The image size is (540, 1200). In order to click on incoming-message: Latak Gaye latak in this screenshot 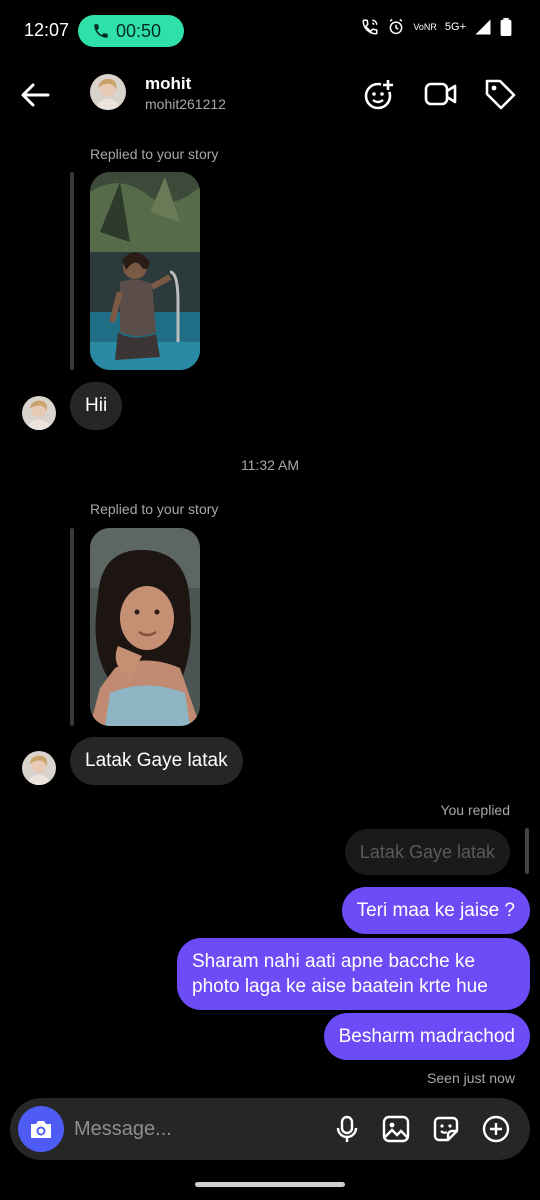, I will do `click(156, 761)`.